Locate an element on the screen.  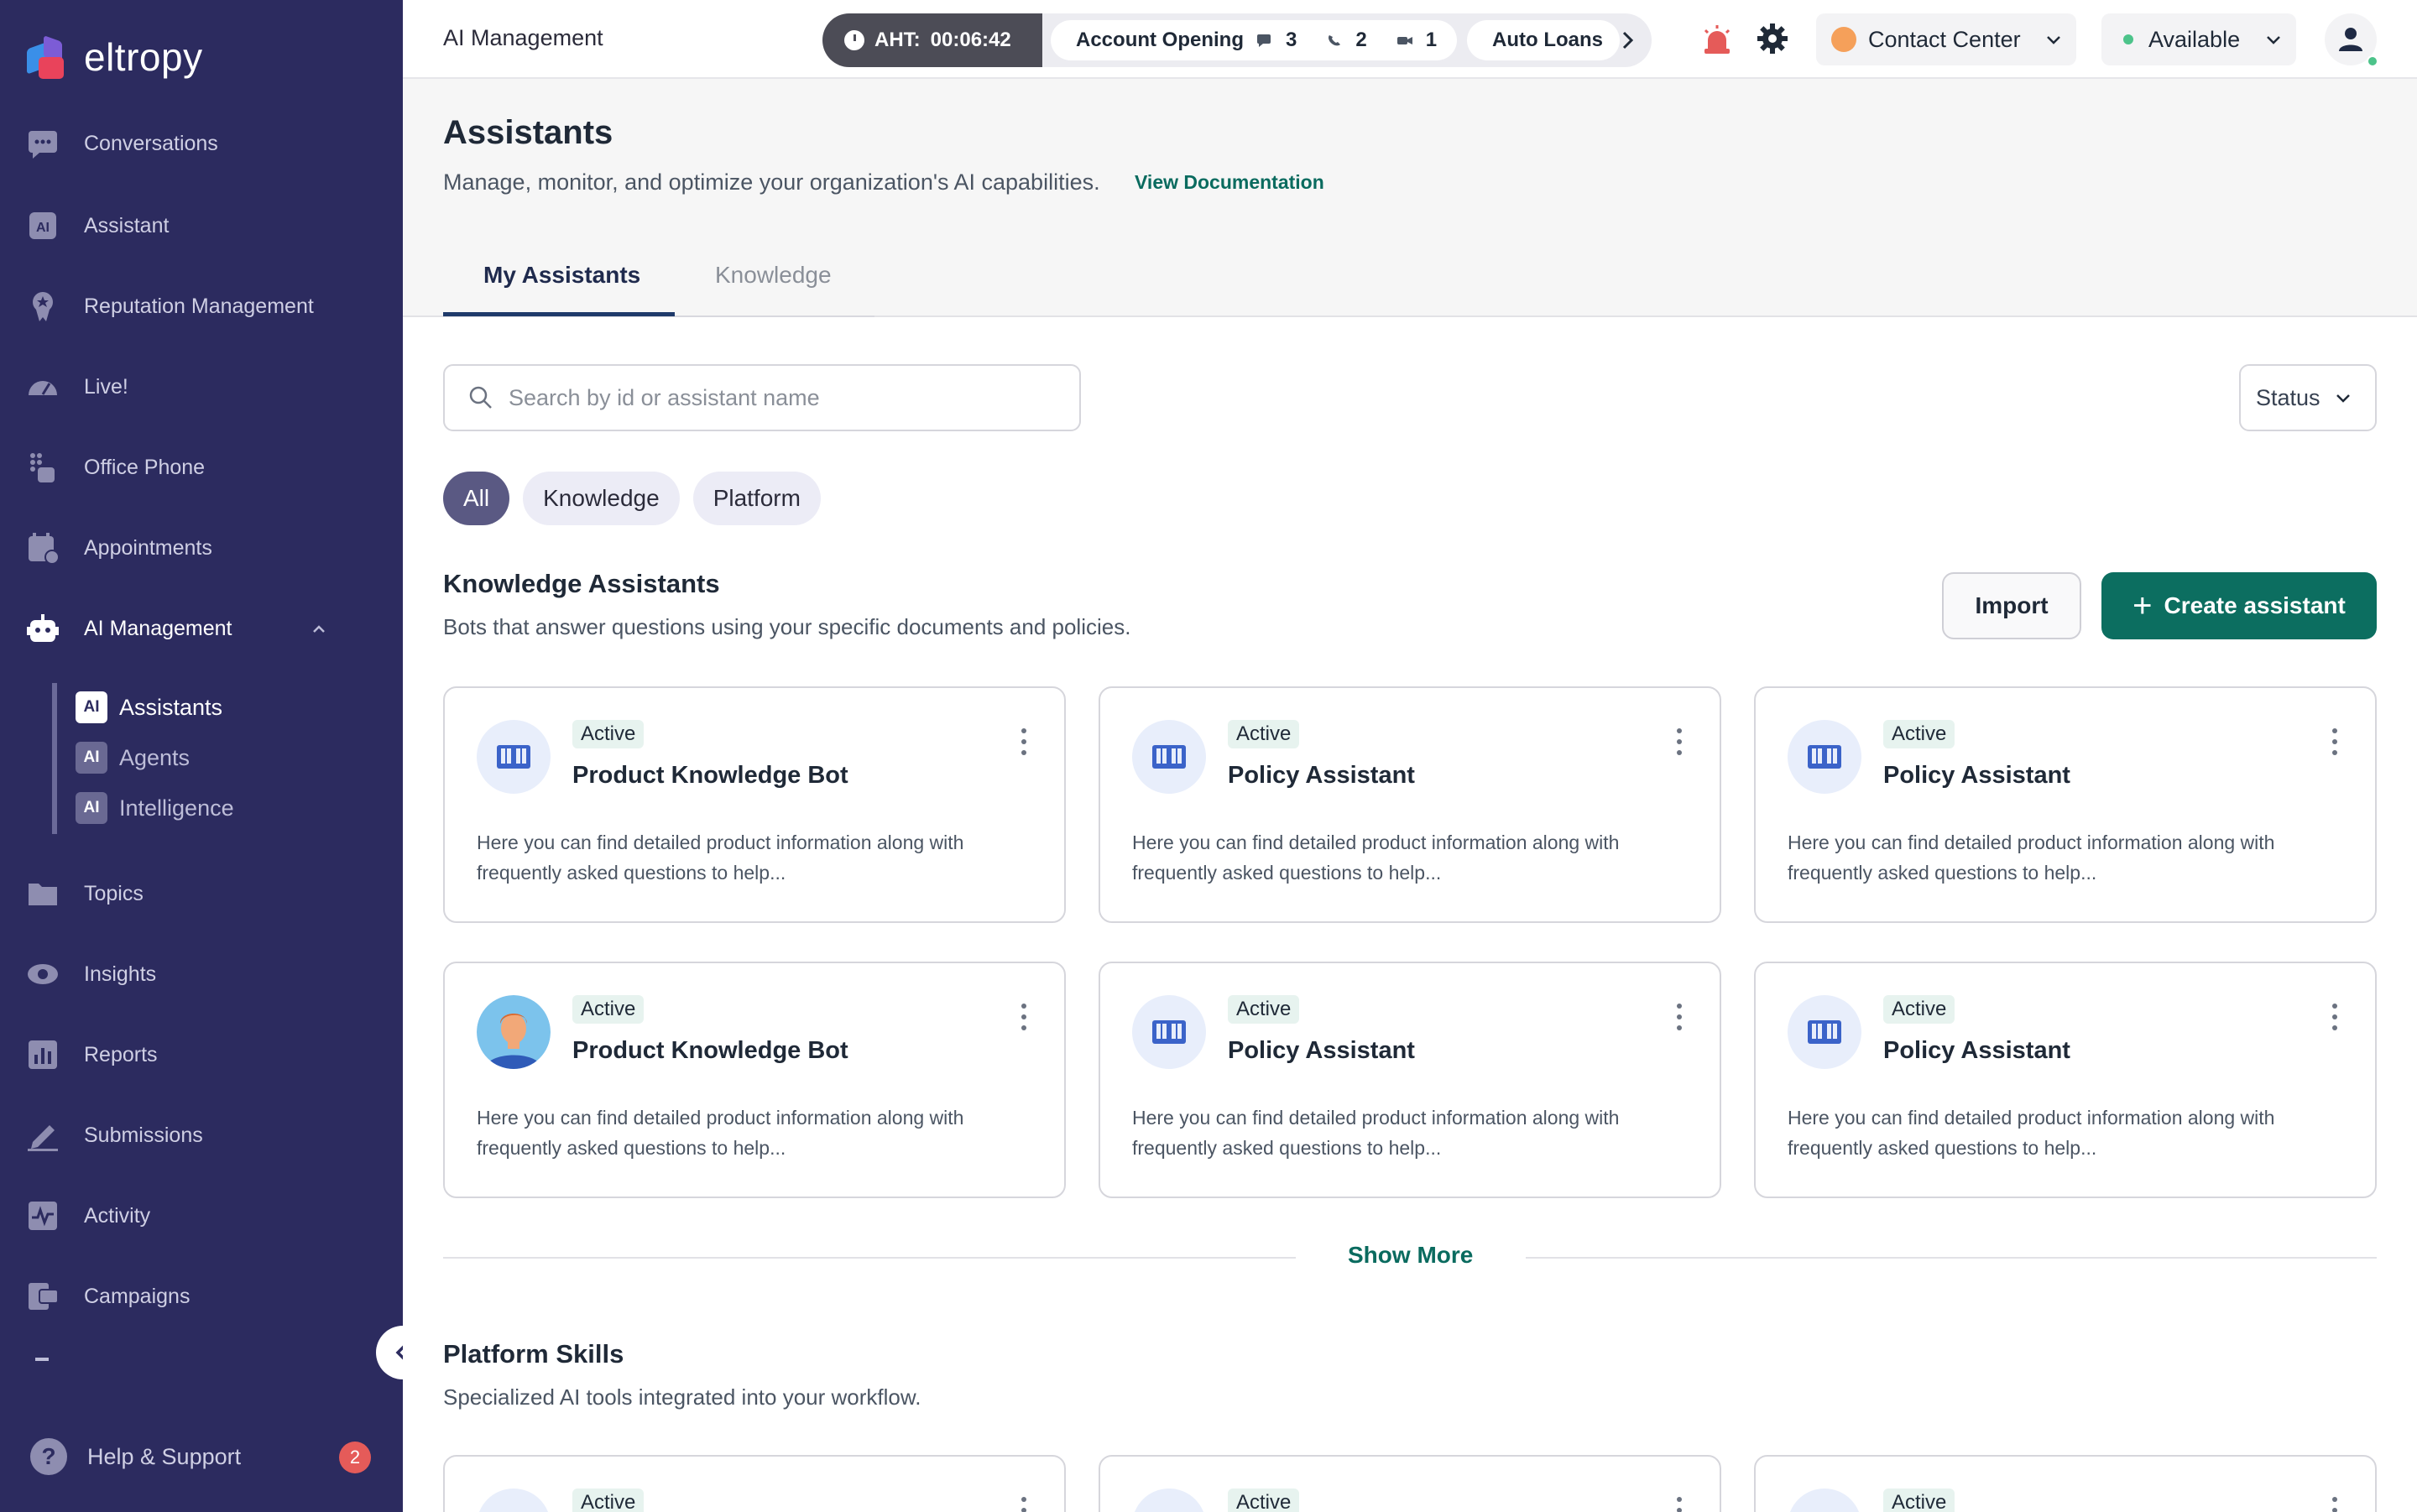
brand-name: eltropy is located at coordinates (143, 57).